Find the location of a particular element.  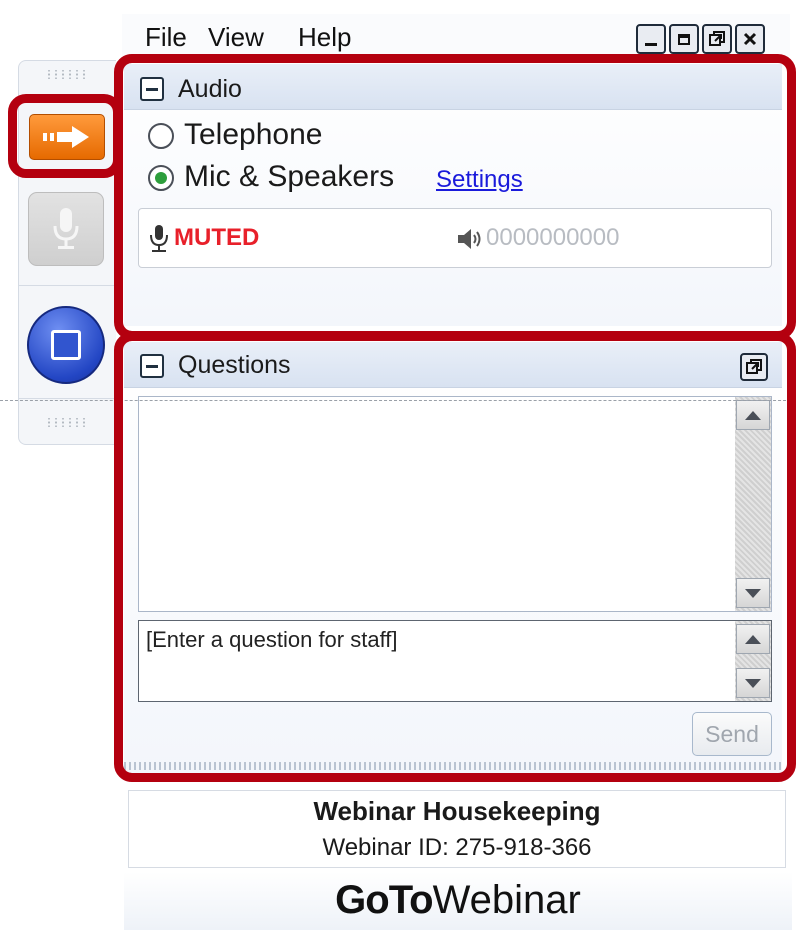

show-hide-panel-button is located at coordinates (67, 137).